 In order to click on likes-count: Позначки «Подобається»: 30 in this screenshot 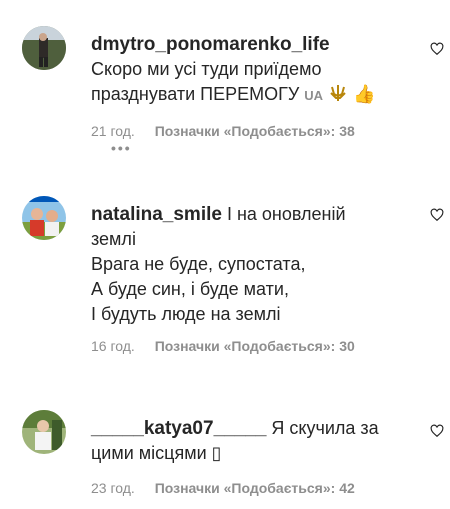, I will do `click(255, 346)`.